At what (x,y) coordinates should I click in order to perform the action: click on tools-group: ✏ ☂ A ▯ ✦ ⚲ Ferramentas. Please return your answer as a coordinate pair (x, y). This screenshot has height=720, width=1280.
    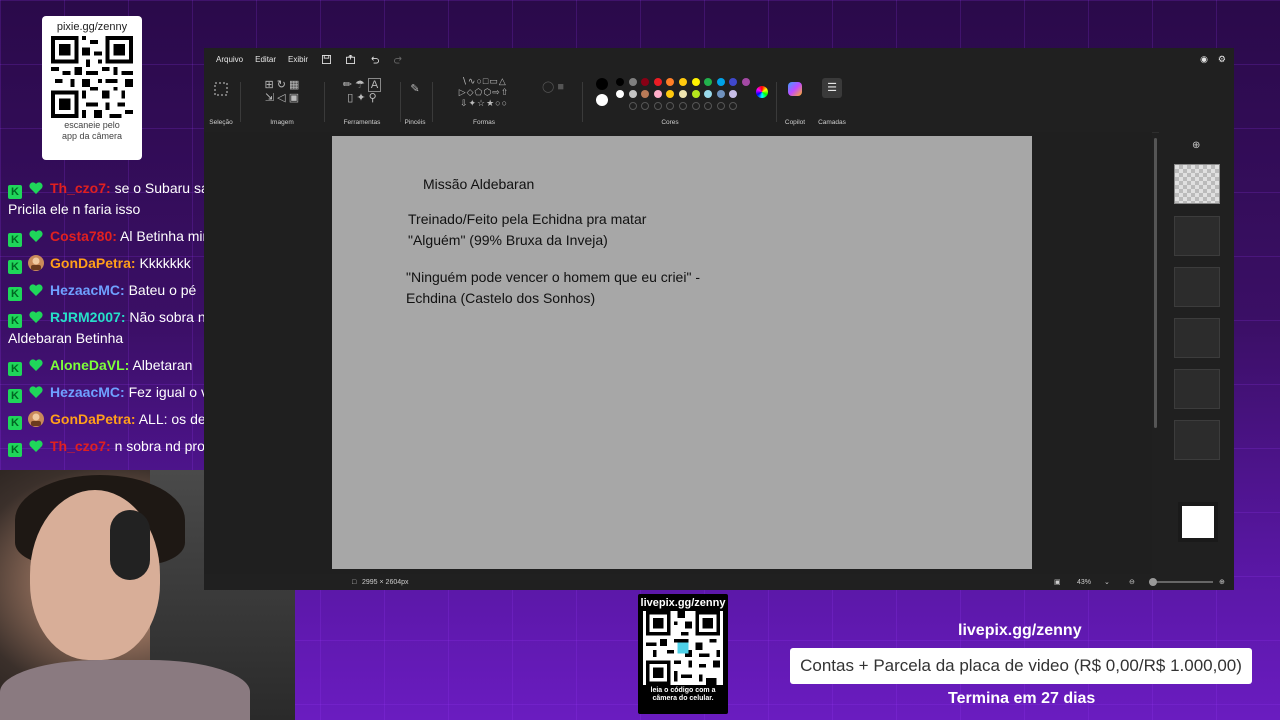
    Looking at the image, I should click on (362, 103).